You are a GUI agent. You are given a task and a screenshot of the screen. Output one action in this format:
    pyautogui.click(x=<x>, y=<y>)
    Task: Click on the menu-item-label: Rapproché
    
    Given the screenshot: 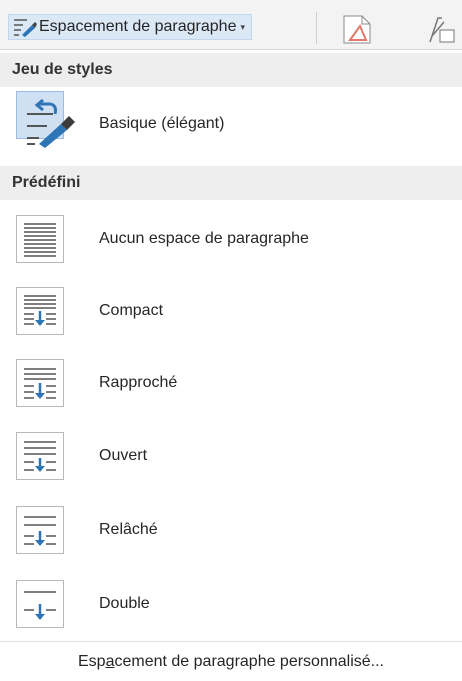 What is the action you would take?
    pyautogui.click(x=138, y=382)
    